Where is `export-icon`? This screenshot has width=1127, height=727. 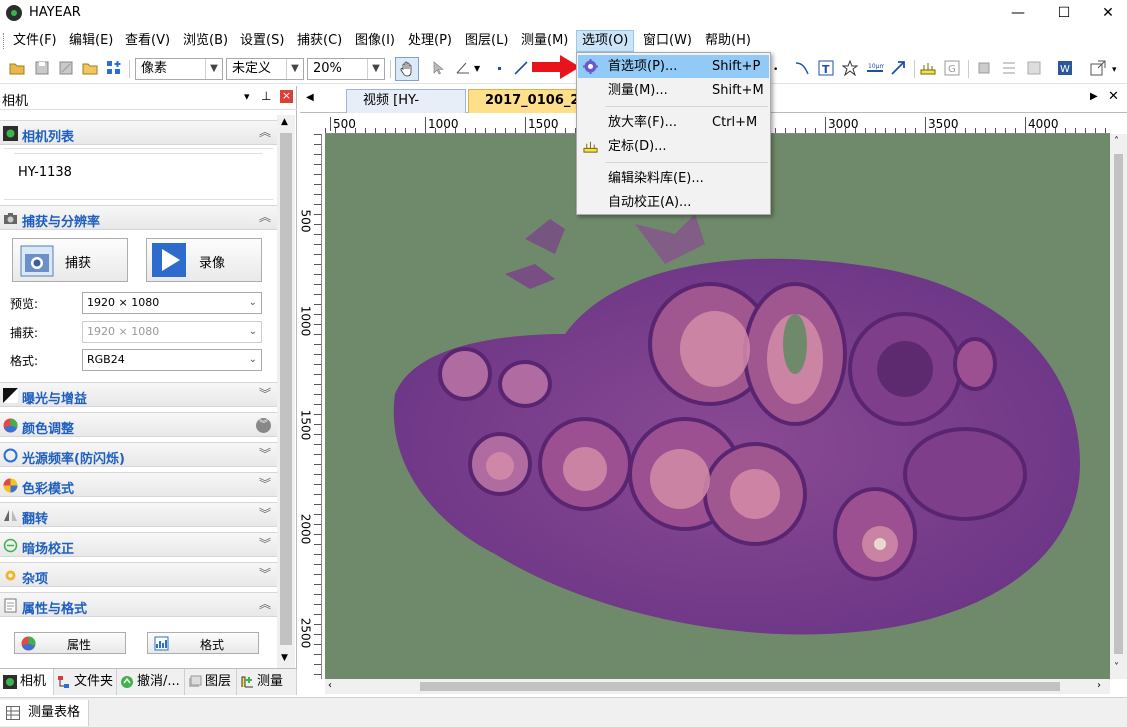 export-icon is located at coordinates (1034, 68).